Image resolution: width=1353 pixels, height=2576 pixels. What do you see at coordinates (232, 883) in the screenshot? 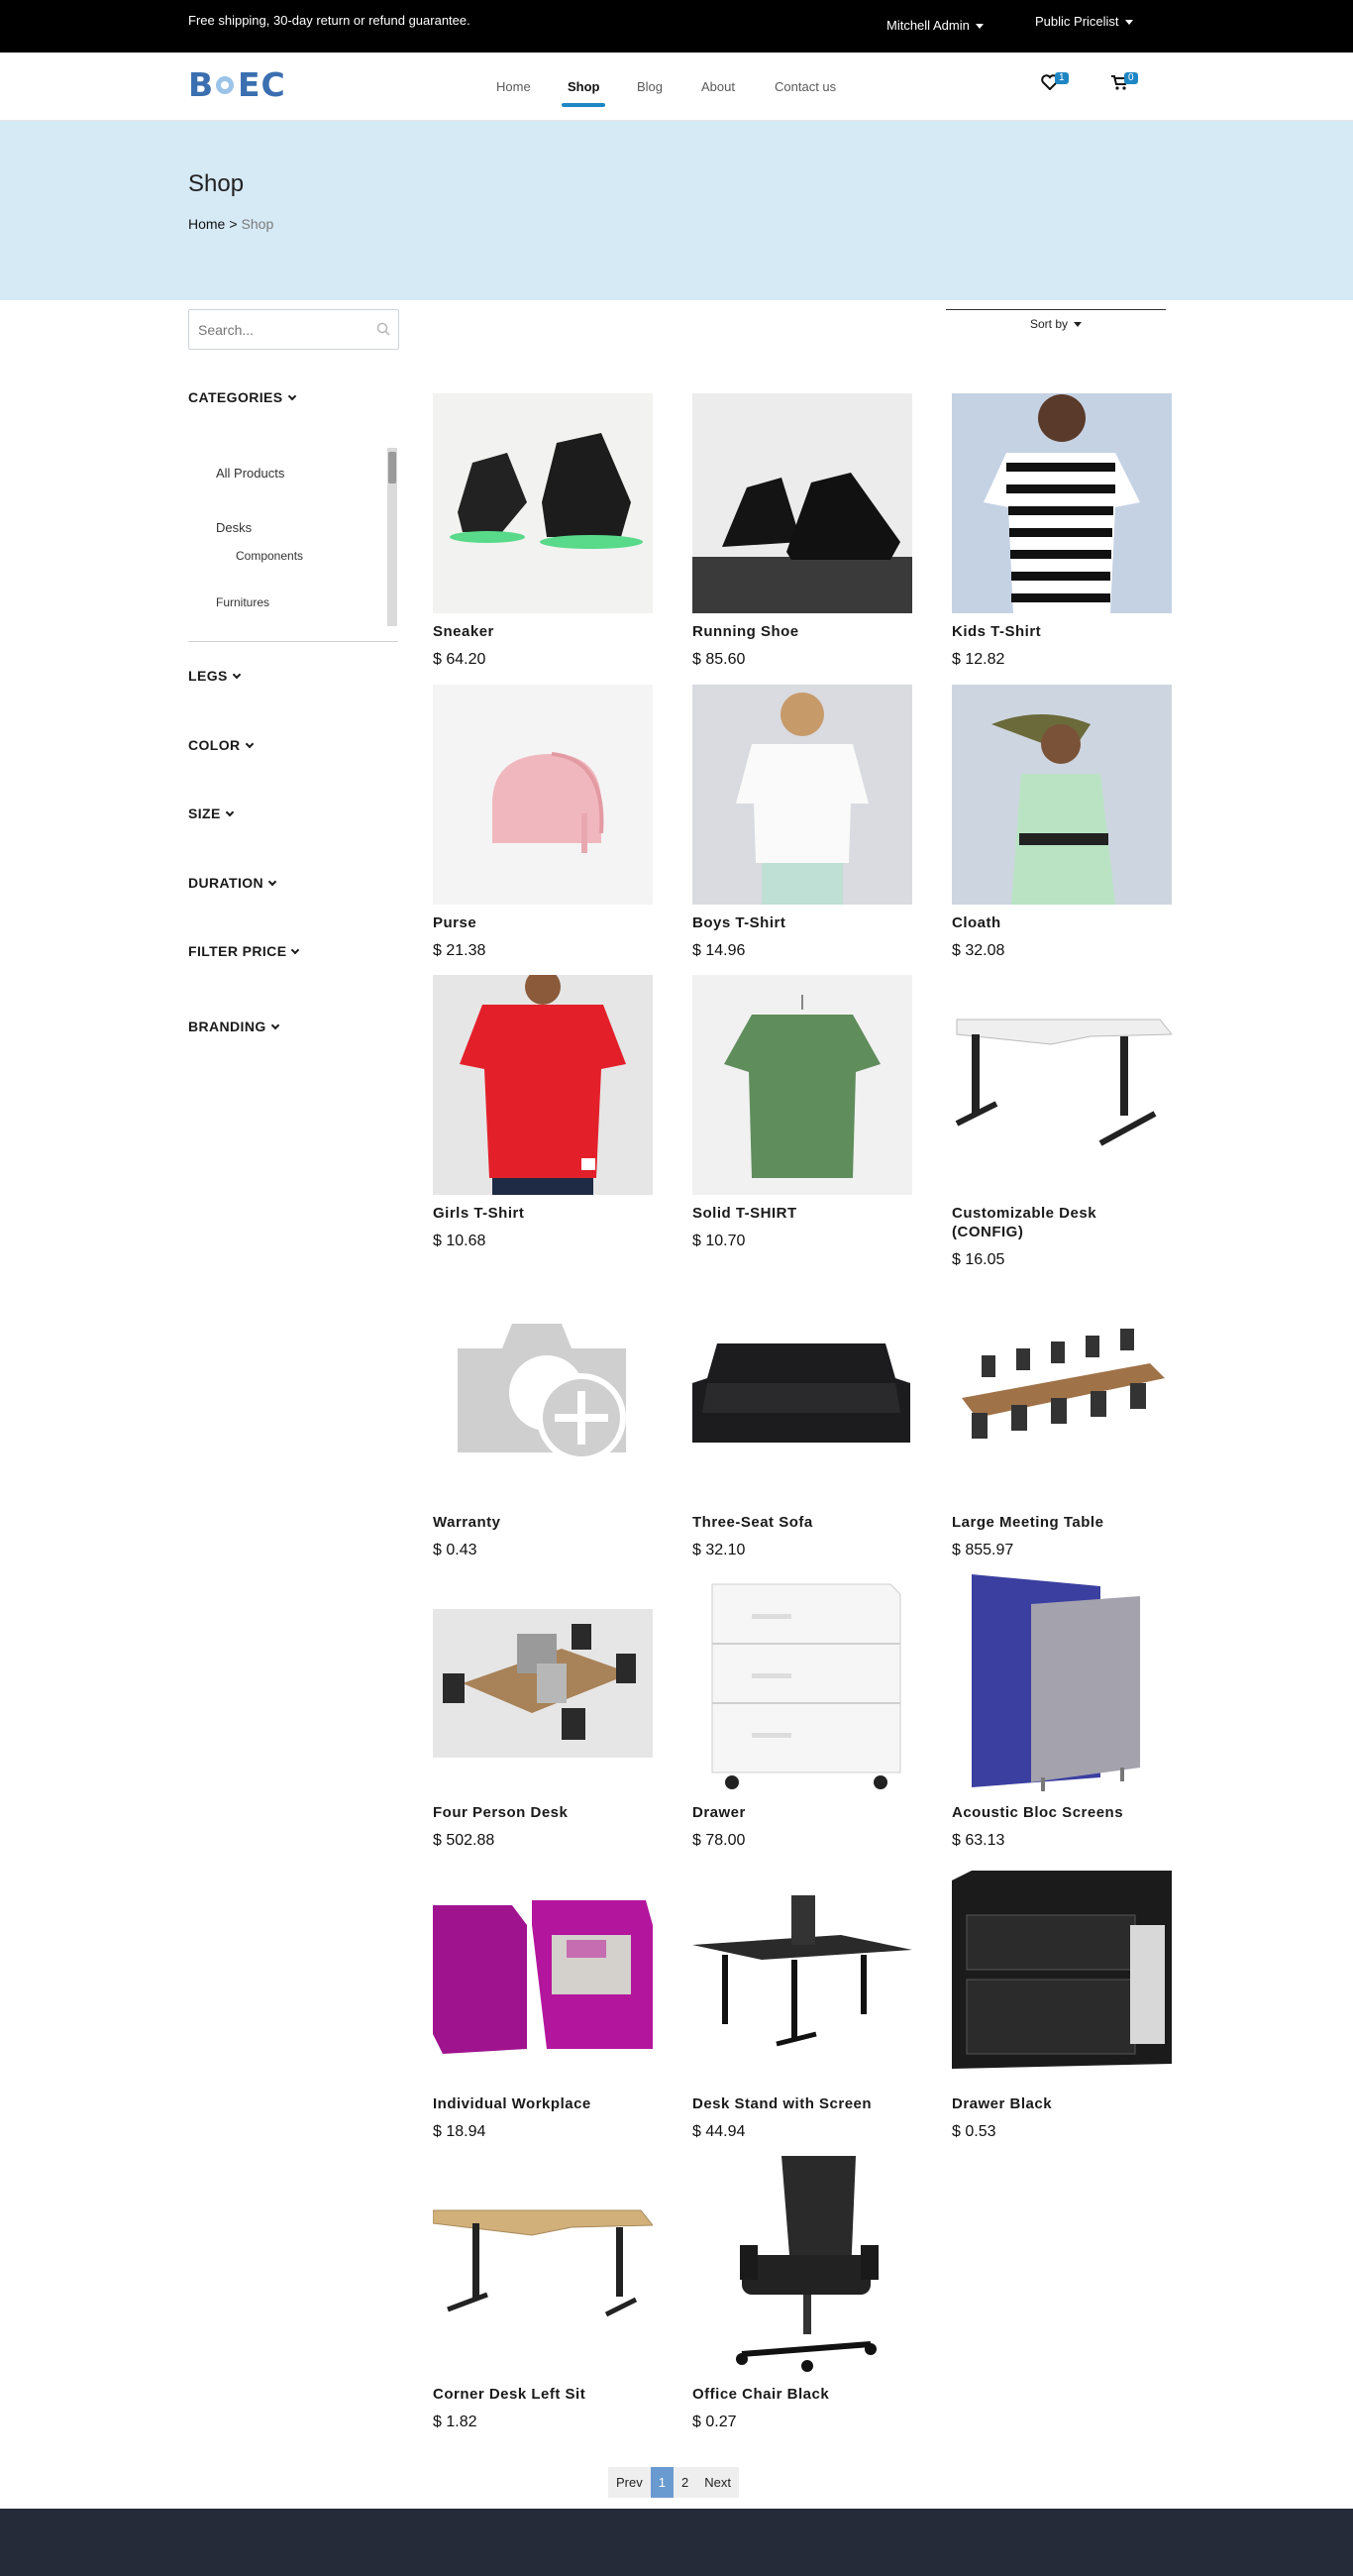
I see `duration-filter-toggle: DURATION` at bounding box center [232, 883].